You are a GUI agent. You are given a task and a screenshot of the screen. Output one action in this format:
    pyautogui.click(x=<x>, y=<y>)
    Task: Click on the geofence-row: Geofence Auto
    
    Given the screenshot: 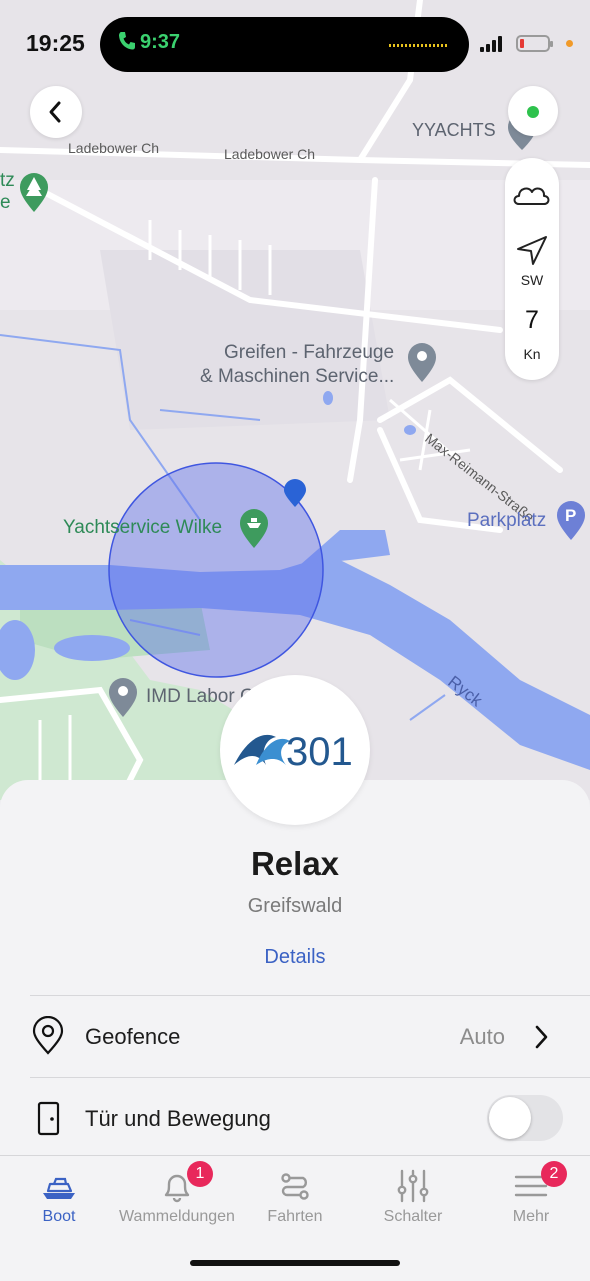 What is the action you would take?
    pyautogui.click(x=295, y=1036)
    